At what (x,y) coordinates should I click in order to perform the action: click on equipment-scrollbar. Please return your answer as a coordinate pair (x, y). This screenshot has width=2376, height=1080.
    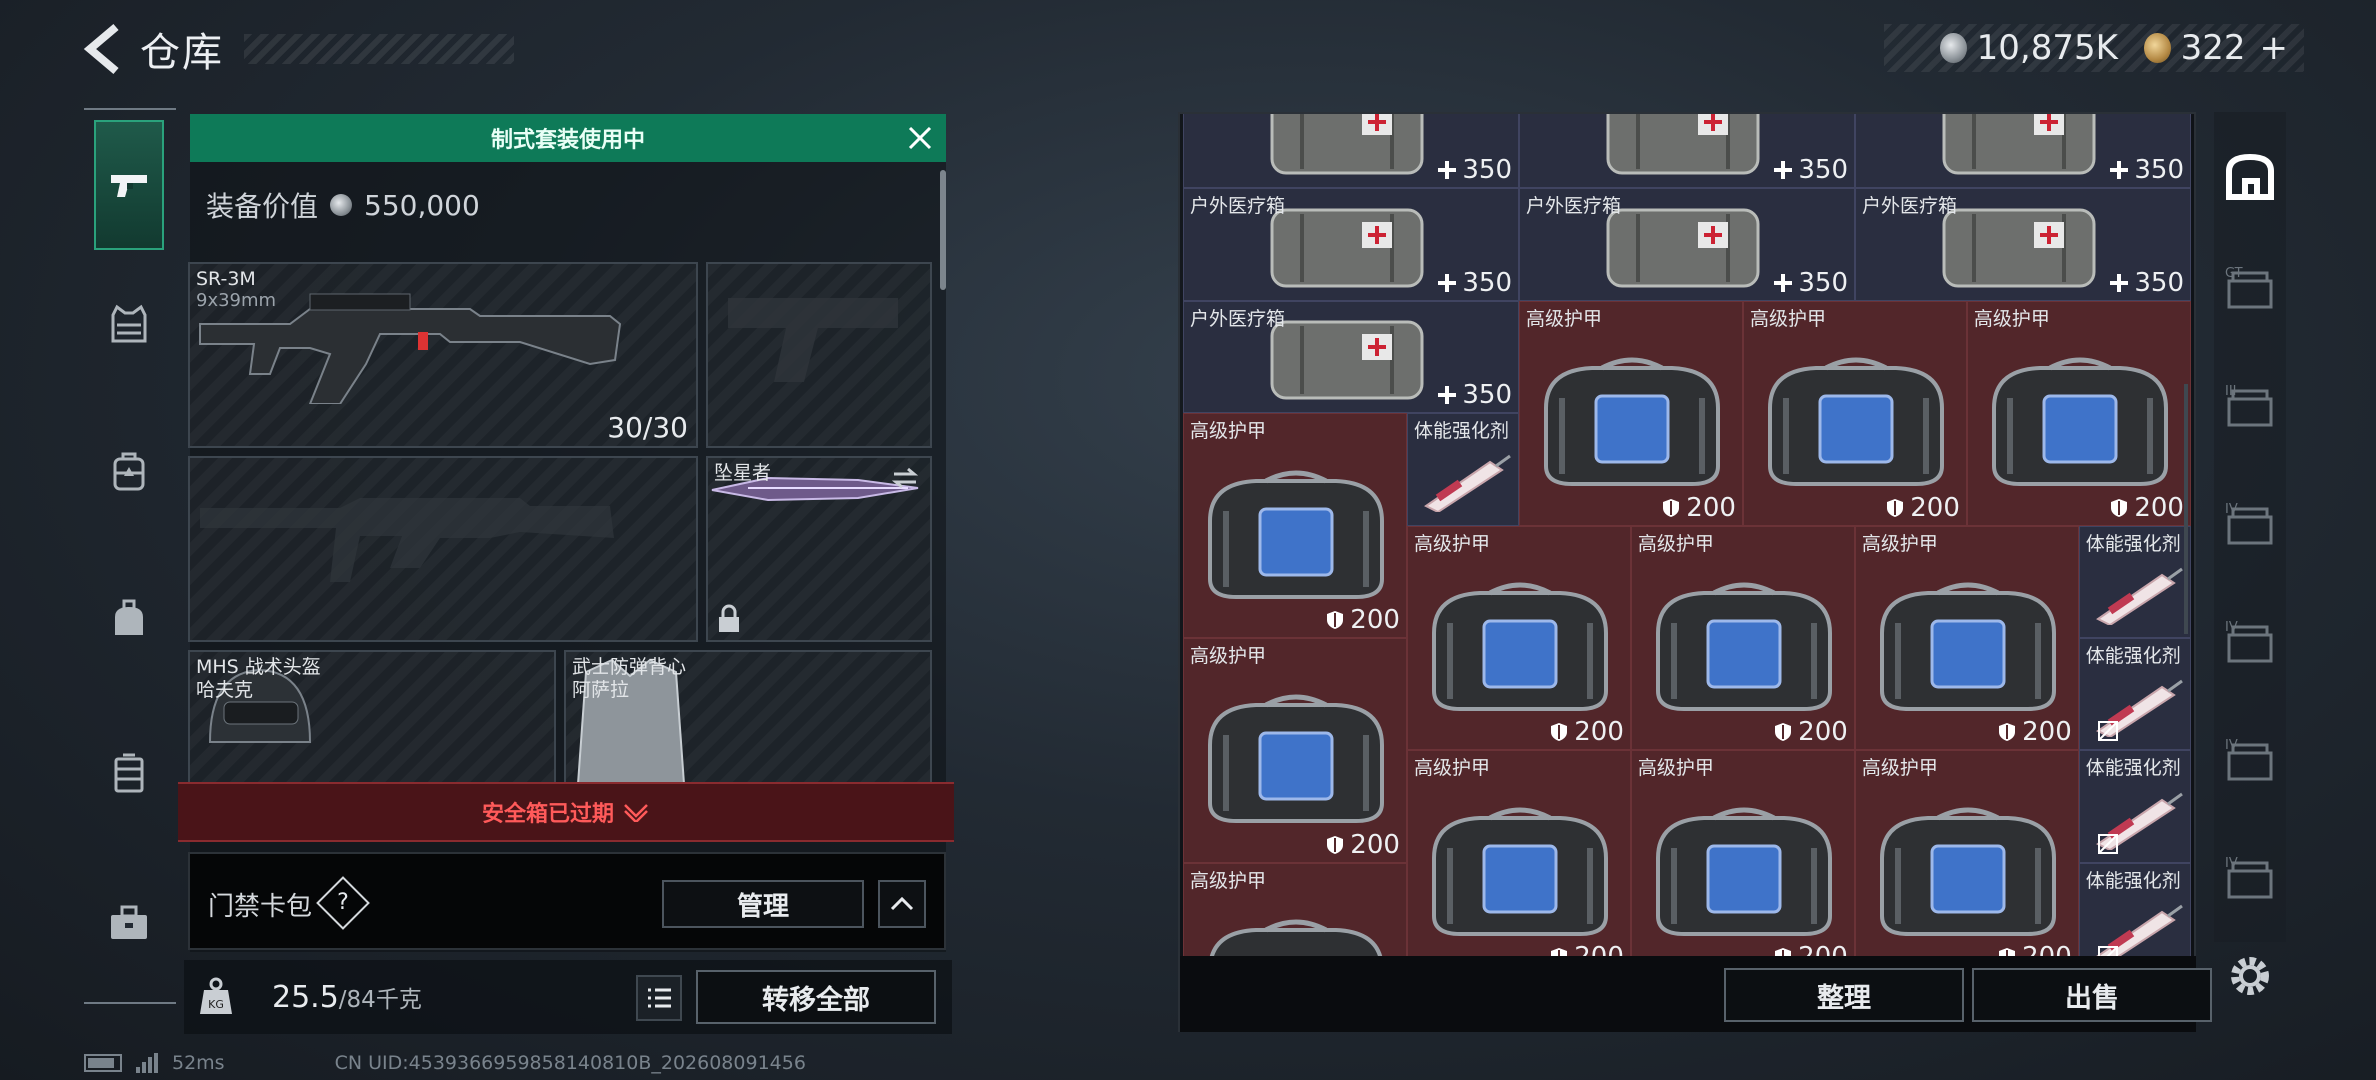
    Looking at the image, I should click on (943, 230).